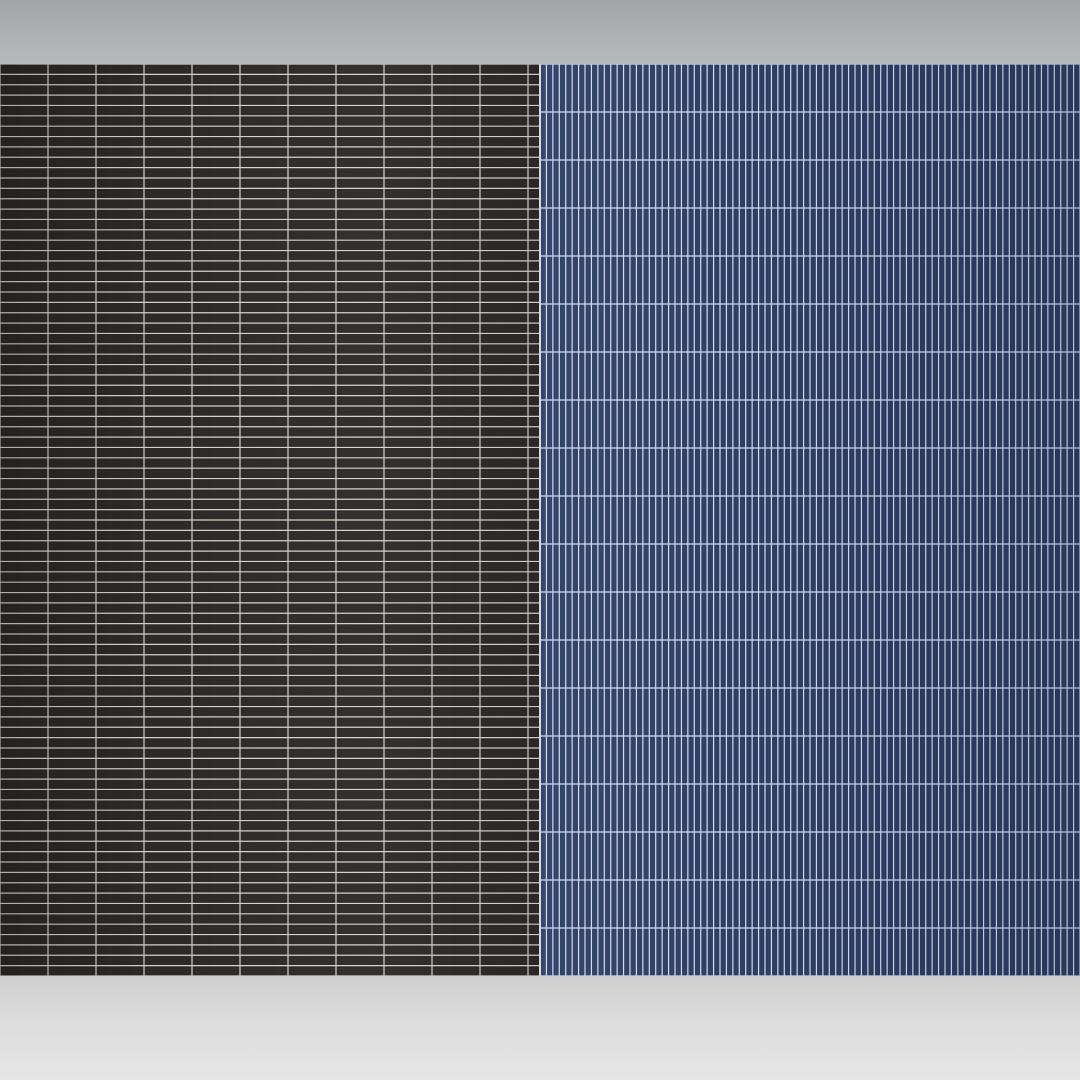  I want to click on ceiling-strip, so click(540, 32).